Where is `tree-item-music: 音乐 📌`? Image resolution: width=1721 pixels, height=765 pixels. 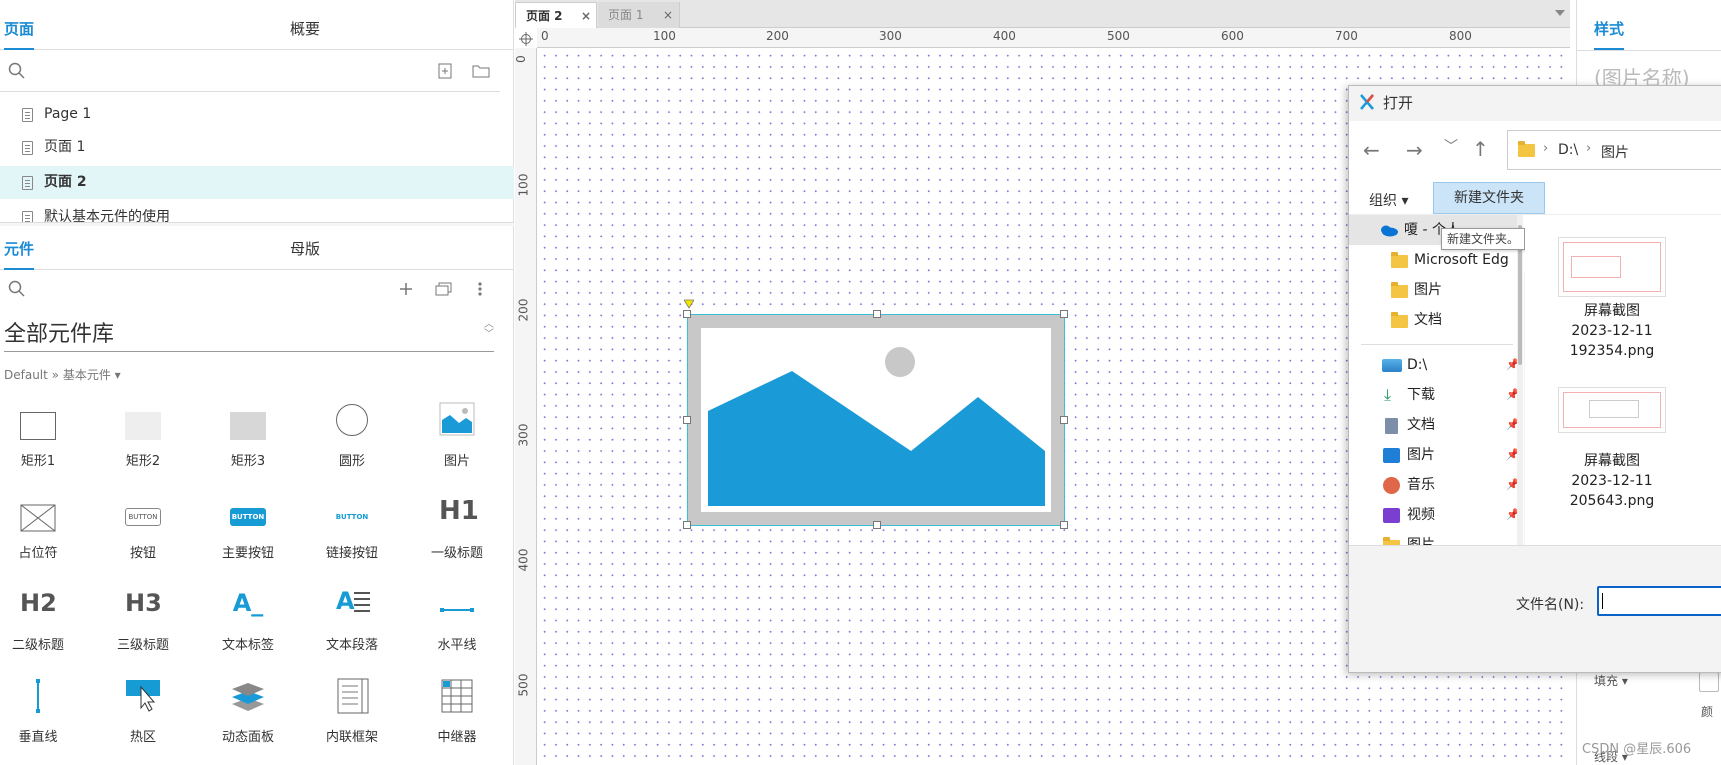 tree-item-music: 音乐 📌 is located at coordinates (1434, 485).